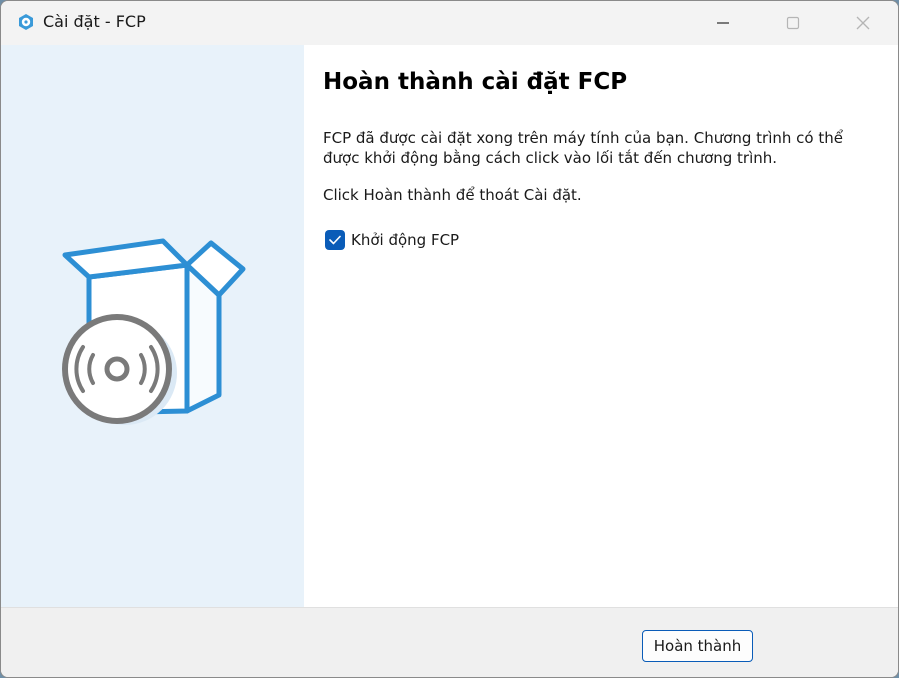 This screenshot has height=678, width=899. I want to click on maximize-icon, so click(793, 23).